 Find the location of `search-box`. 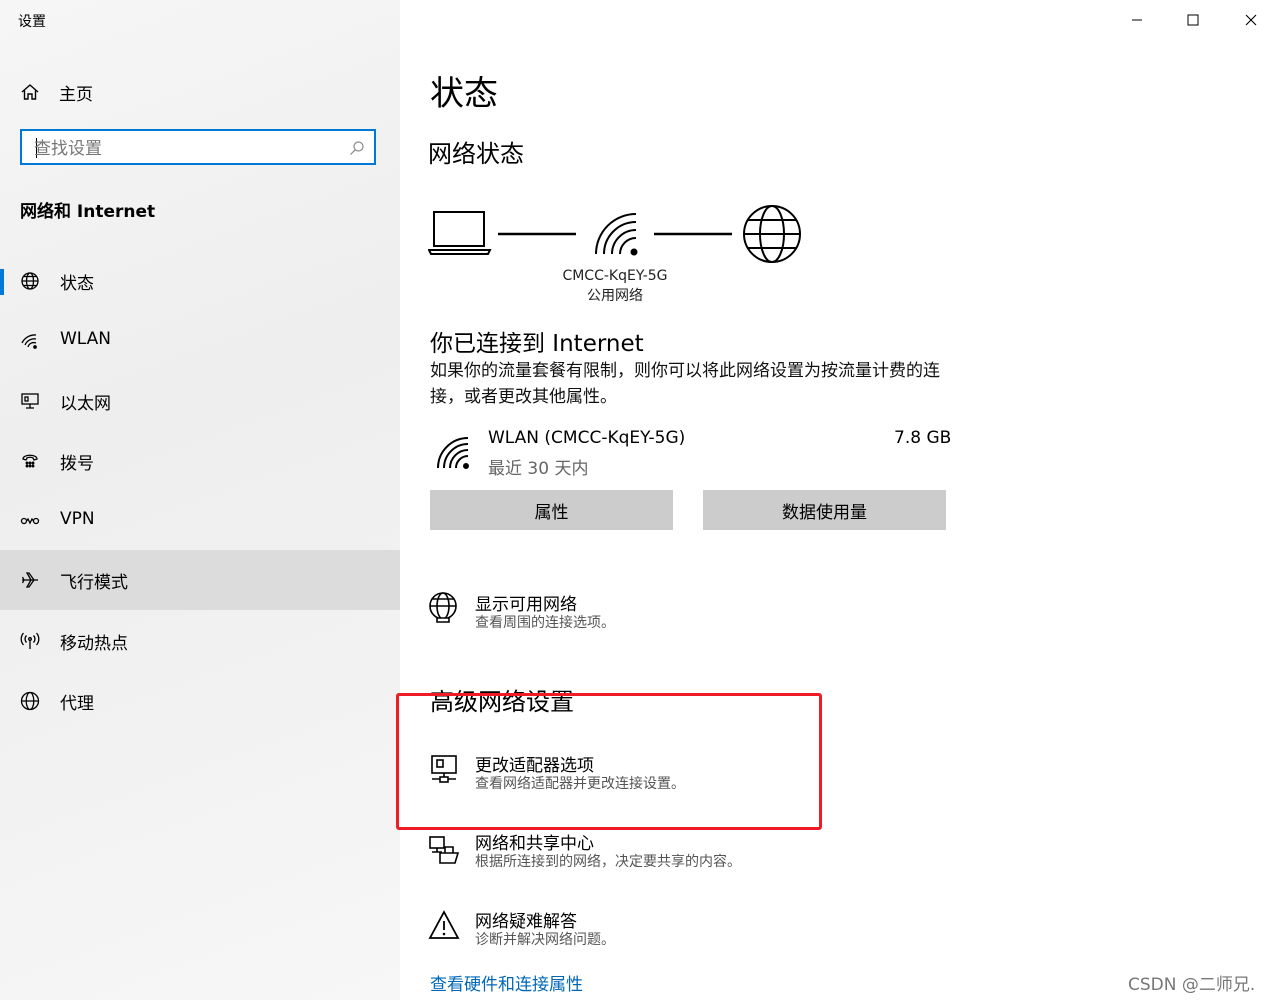

search-box is located at coordinates (198, 147).